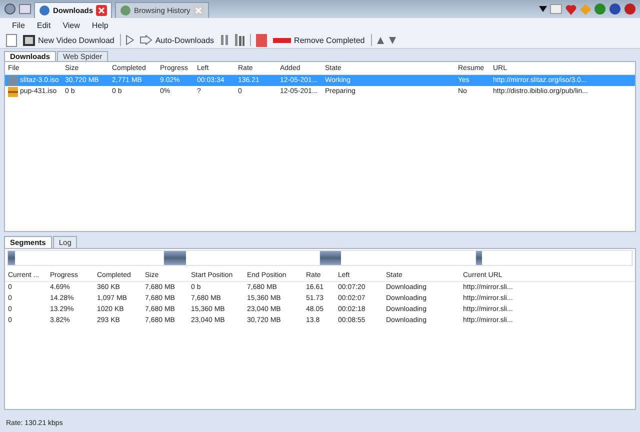 The image size is (640, 432). Describe the element at coordinates (102, 10) in the screenshot. I see `close-icon` at that location.